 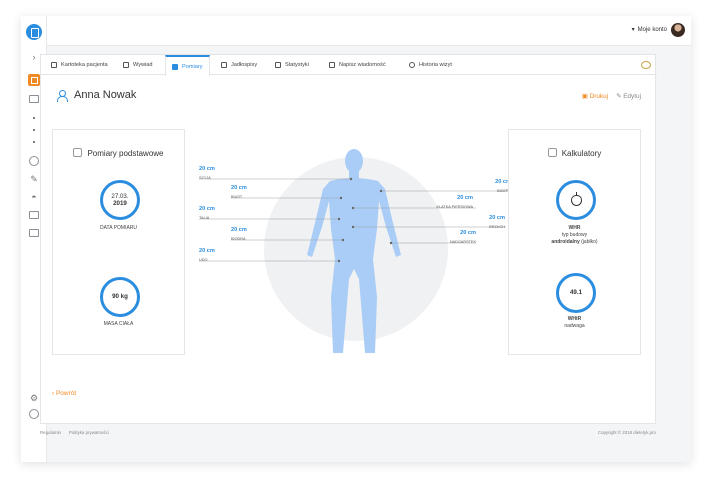 What do you see at coordinates (34, 398) in the screenshot?
I see `gear-icon: ⚙` at bounding box center [34, 398].